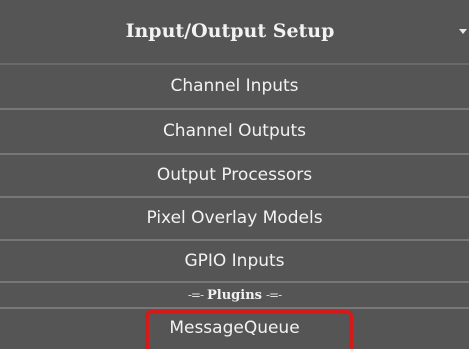 Image resolution: width=469 pixels, height=349 pixels. I want to click on menu-item-label: MessageQueue, so click(234, 328).